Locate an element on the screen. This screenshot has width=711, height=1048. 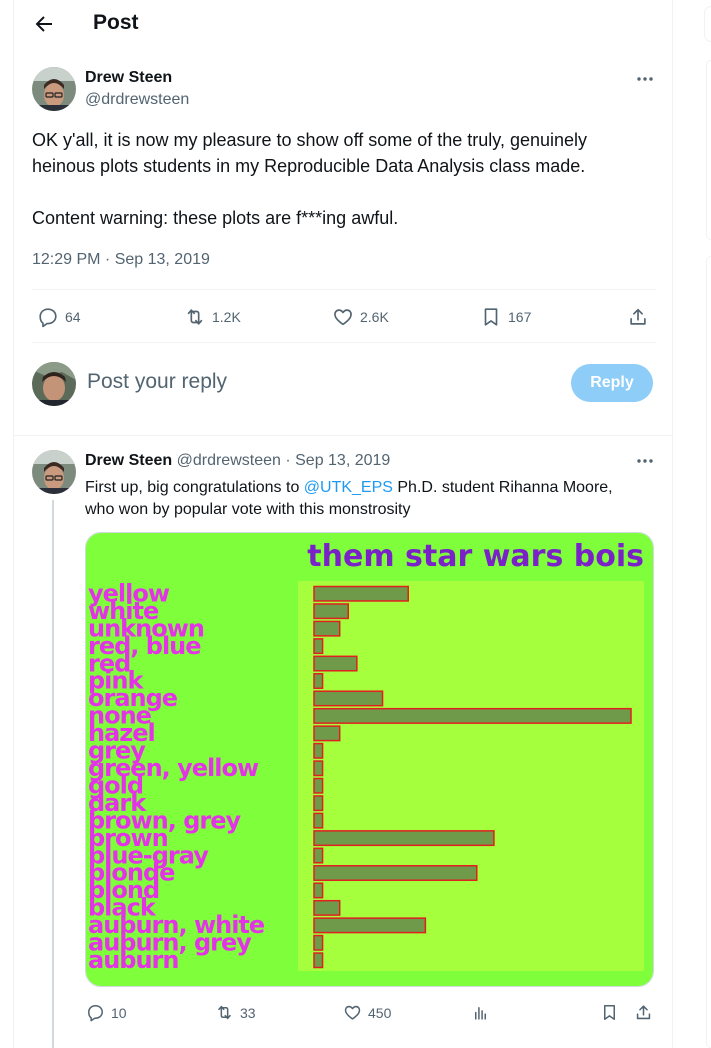
repost-action: 1.2K is located at coordinates (212, 317).